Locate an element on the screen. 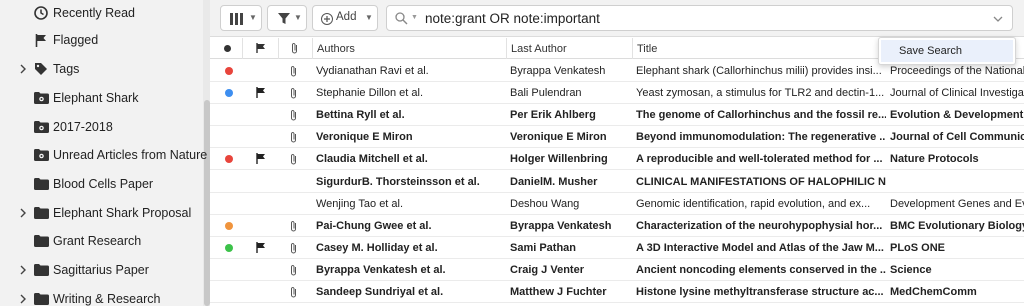 This screenshot has width=1024, height=306. sidebar-item: Sagittarius Paper is located at coordinates (102, 270).